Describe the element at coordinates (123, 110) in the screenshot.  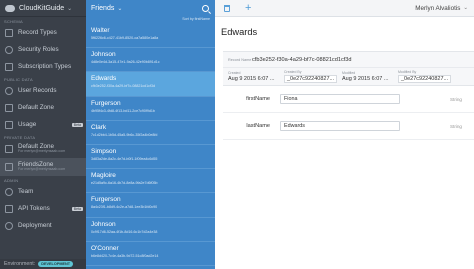
I see `record-id: 4b95f4c3-4fd8-4f13-bd11-2ce7c90f9d1b` at that location.